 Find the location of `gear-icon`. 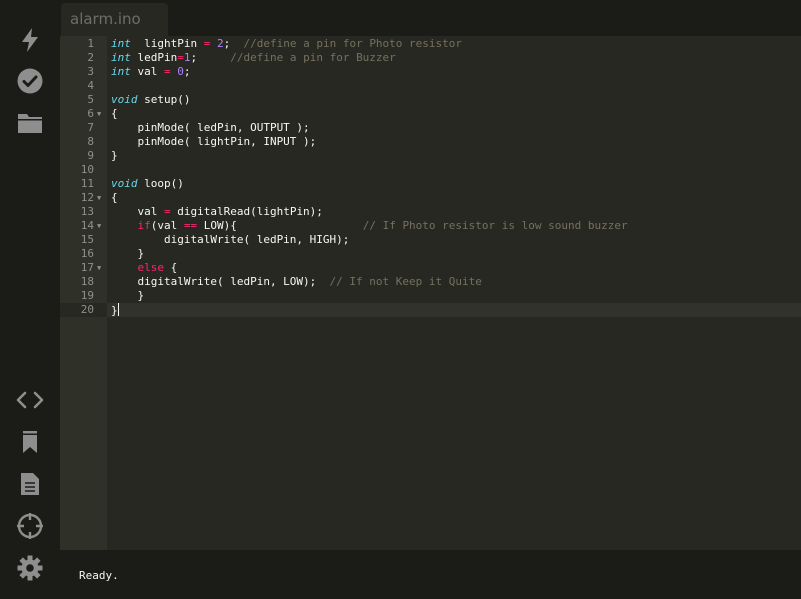

gear-icon is located at coordinates (30, 568).